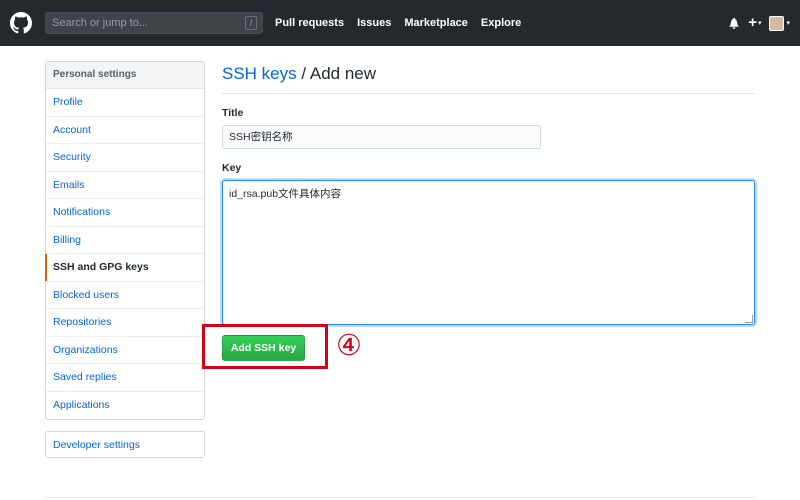 Image resolution: width=800 pixels, height=500 pixels. I want to click on sidebar-item-repositories: Repositories, so click(125, 323).